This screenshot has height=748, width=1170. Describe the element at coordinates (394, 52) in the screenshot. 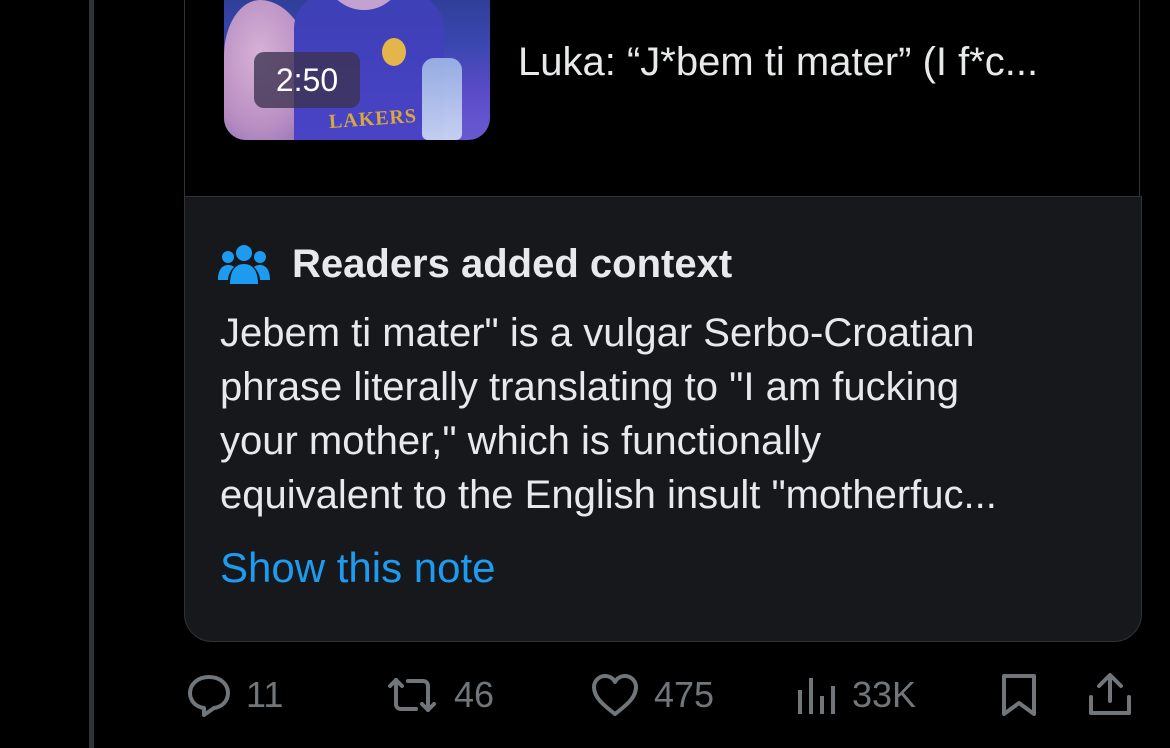

I see `thumbnail-jersey-badge` at that location.